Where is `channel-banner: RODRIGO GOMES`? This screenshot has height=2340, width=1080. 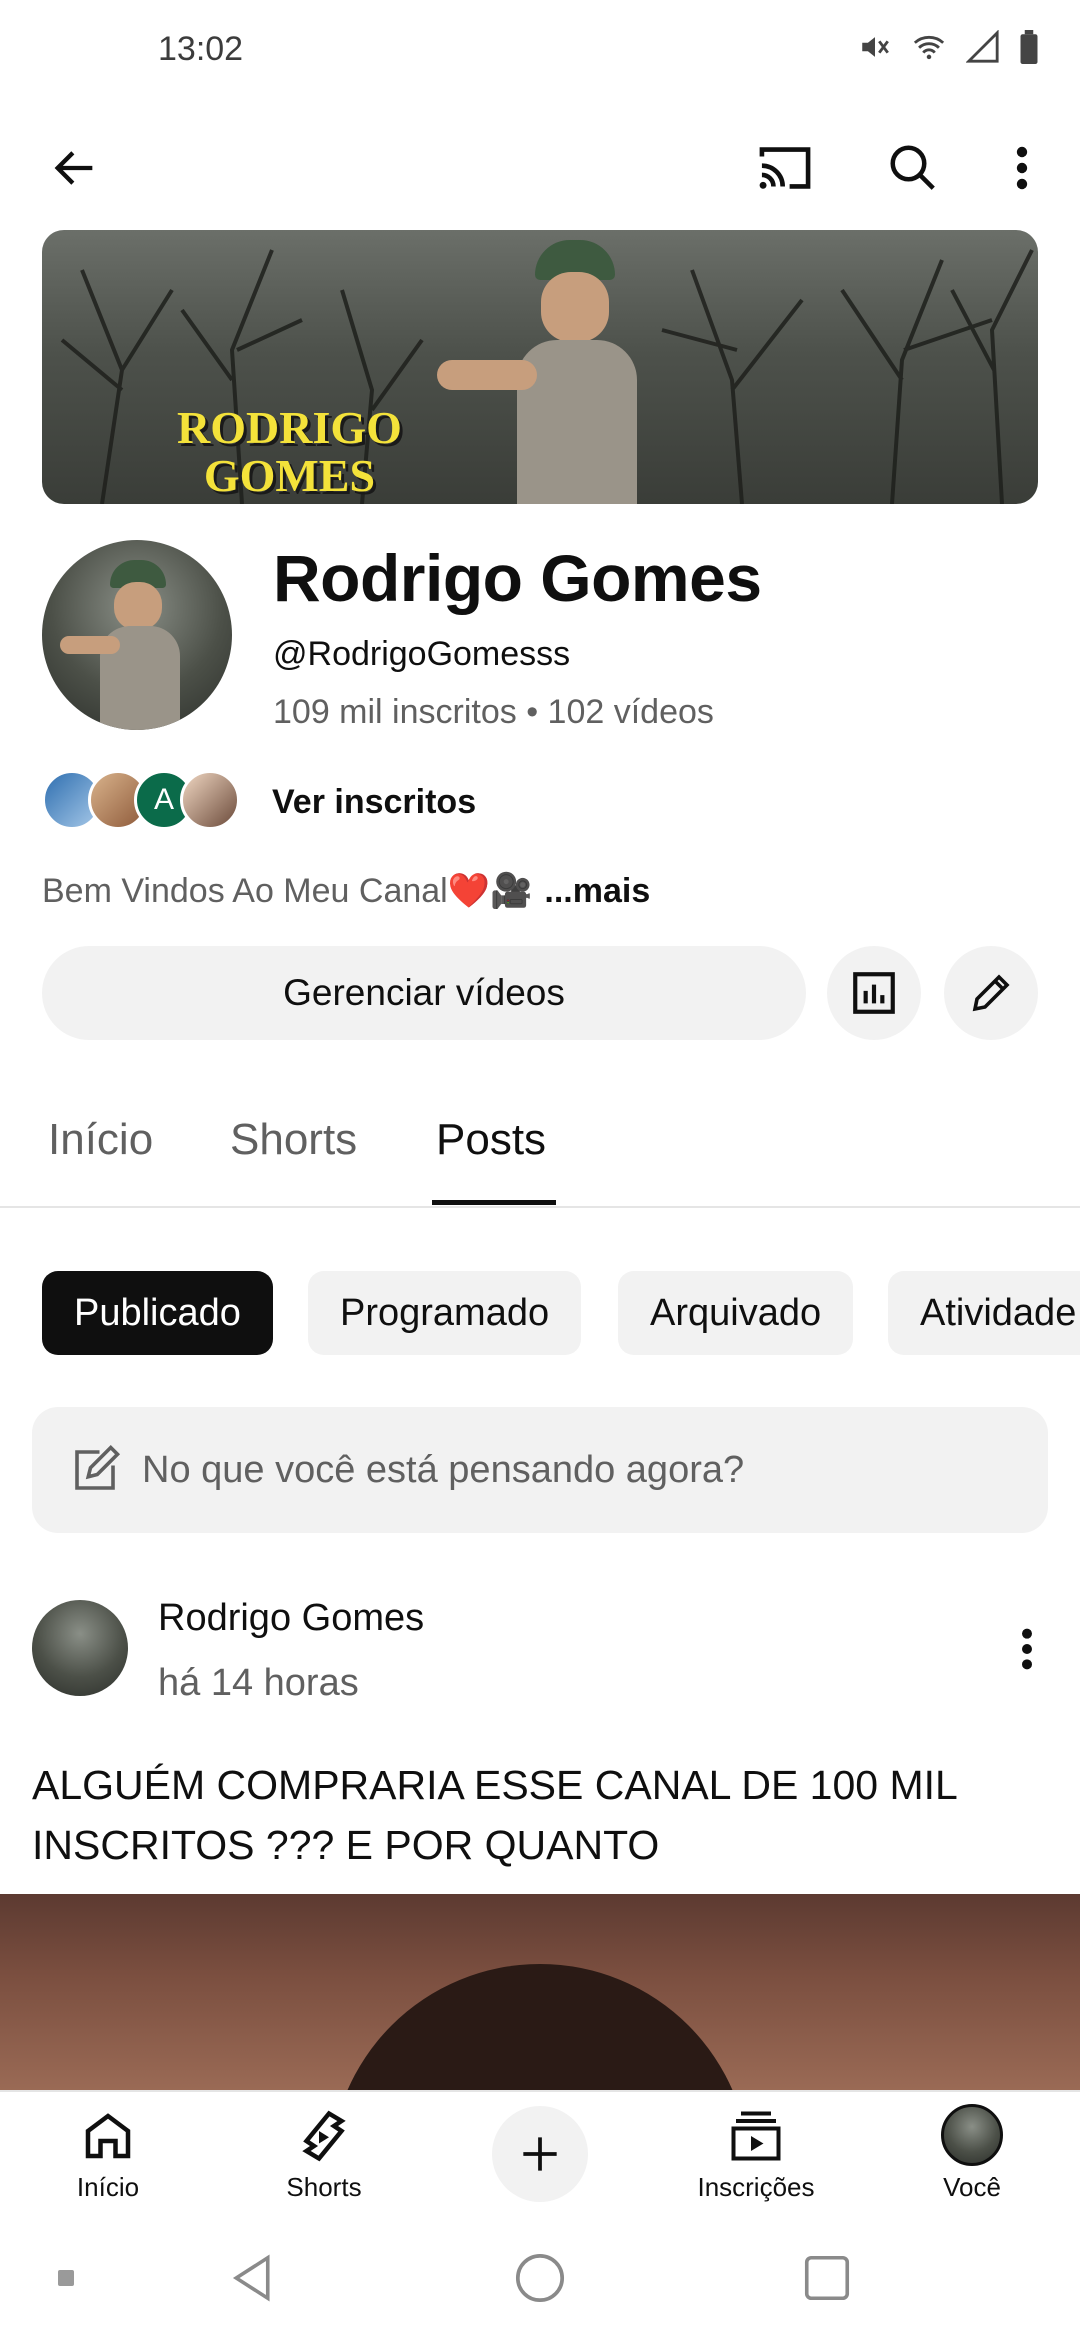
channel-banner: RODRIGO GOMES is located at coordinates (540, 367).